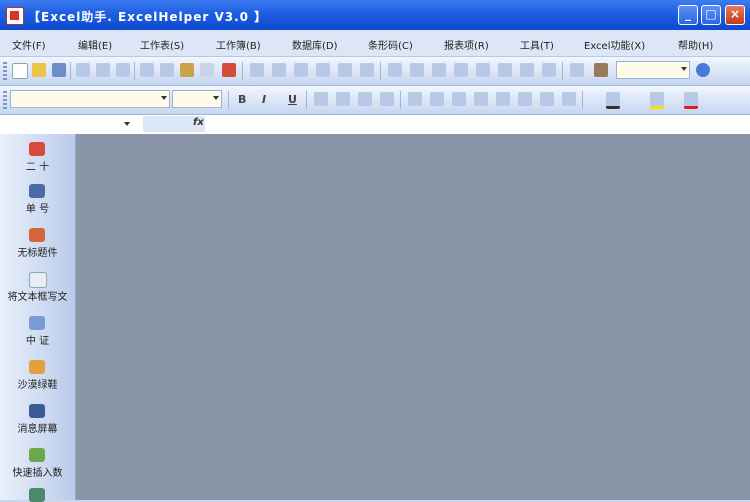 The height and width of the screenshot is (502, 750). I want to click on undo-icon, so click(257, 70).